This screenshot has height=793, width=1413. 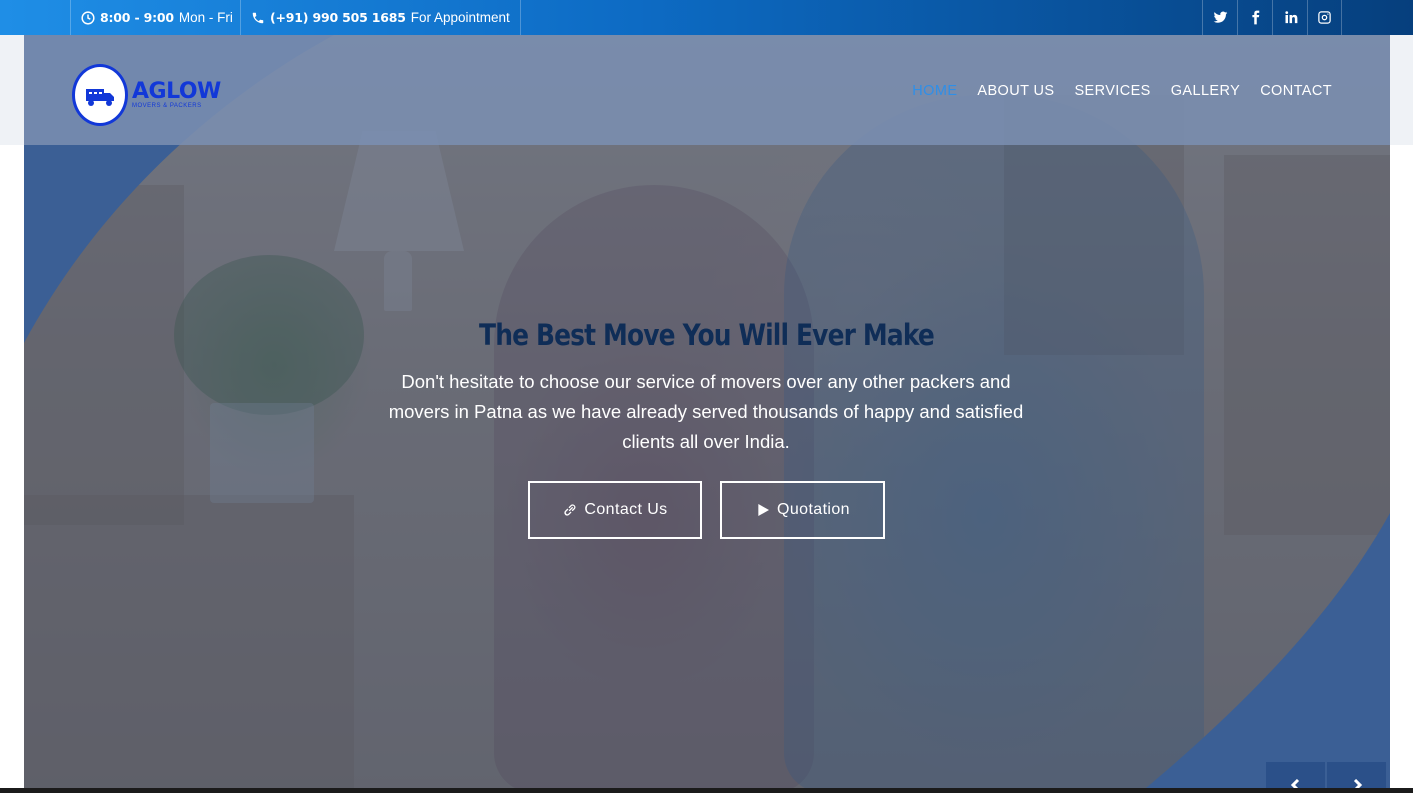 I want to click on nav-about-us: ABOUT US, so click(x=1015, y=91).